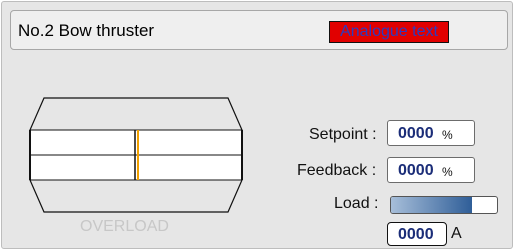 The image size is (518, 252). I want to click on feedback-label: Feedback :, so click(337, 170).